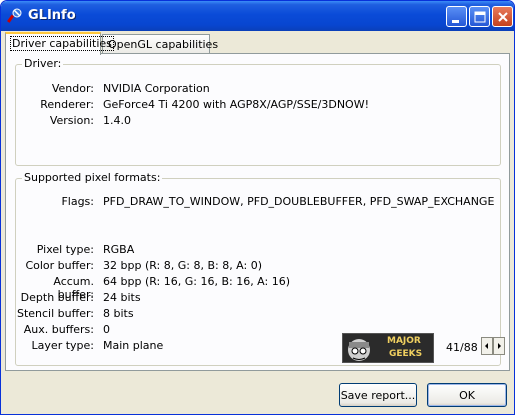 This screenshot has height=415, width=515. What do you see at coordinates (118, 313) in the screenshot?
I see `field-value: 8 bits` at bounding box center [118, 313].